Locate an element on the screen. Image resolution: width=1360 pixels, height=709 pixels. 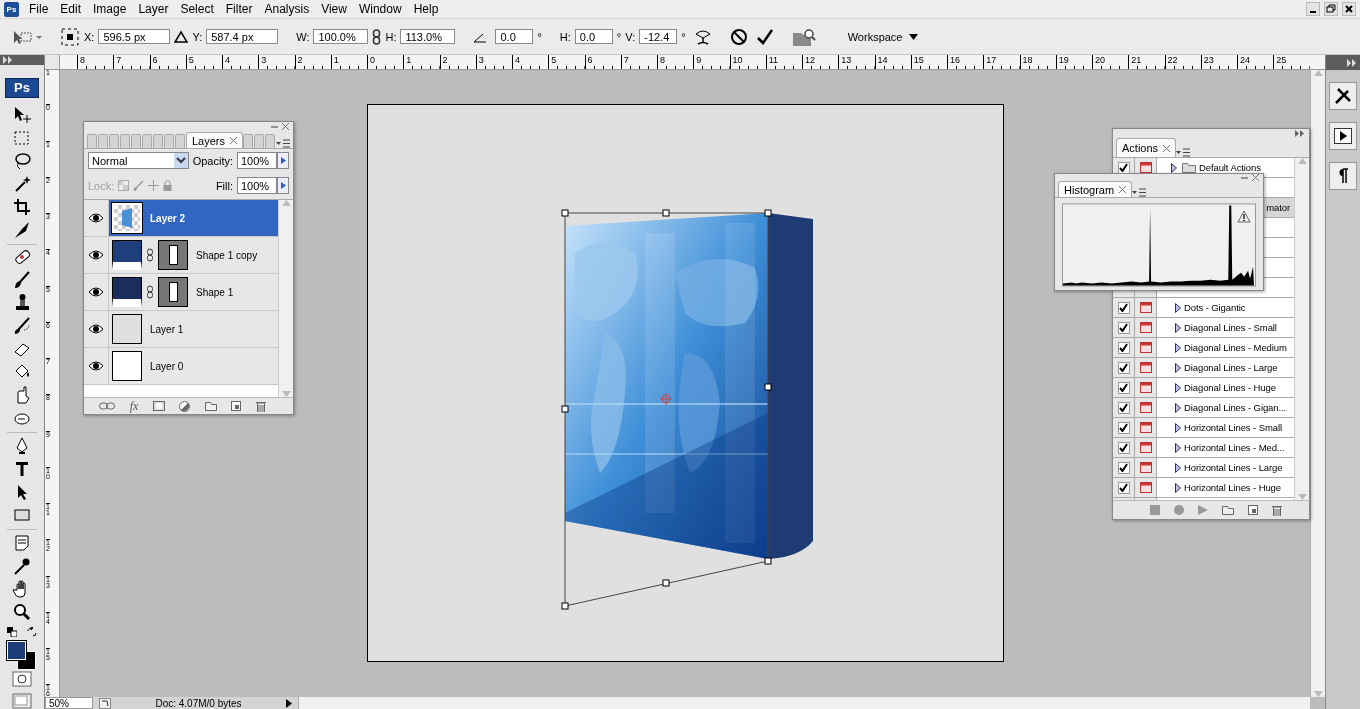
menu-item: Image is located at coordinates (112, 9).